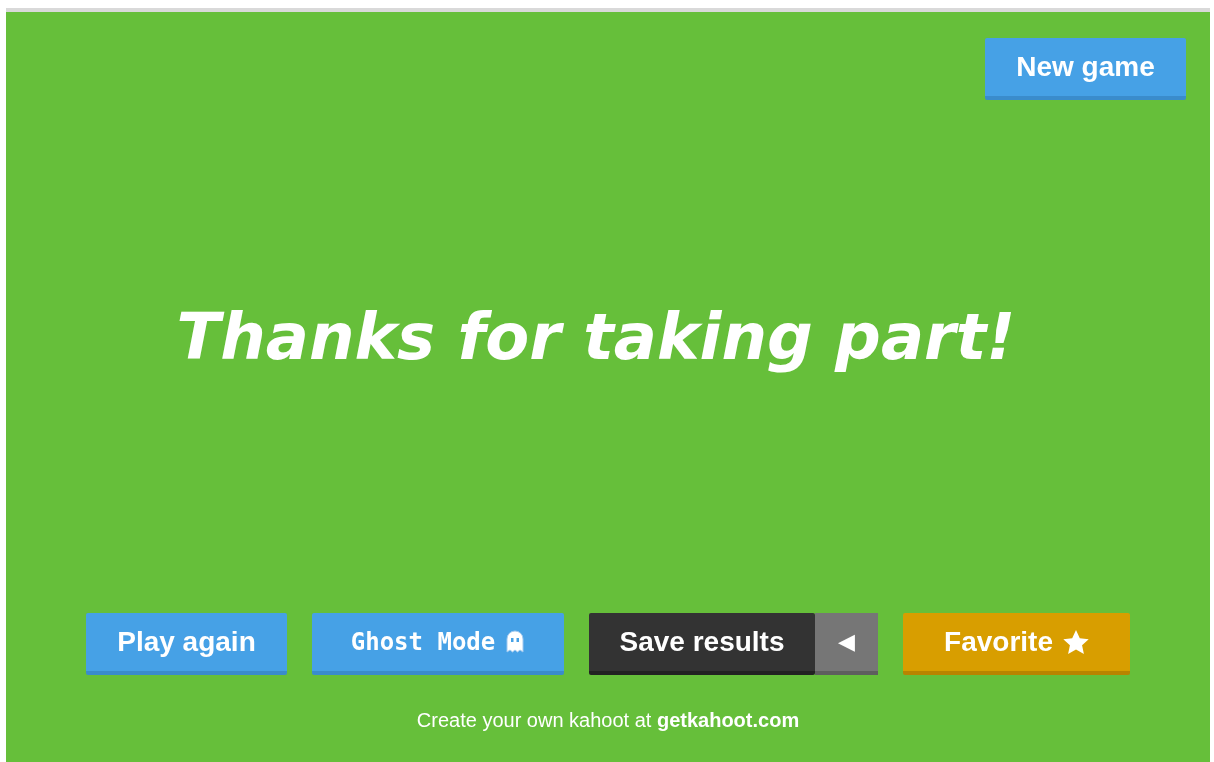 The image size is (1214, 762). I want to click on footer-text: Create your own kahoot at getkahoot.com, so click(608, 720).